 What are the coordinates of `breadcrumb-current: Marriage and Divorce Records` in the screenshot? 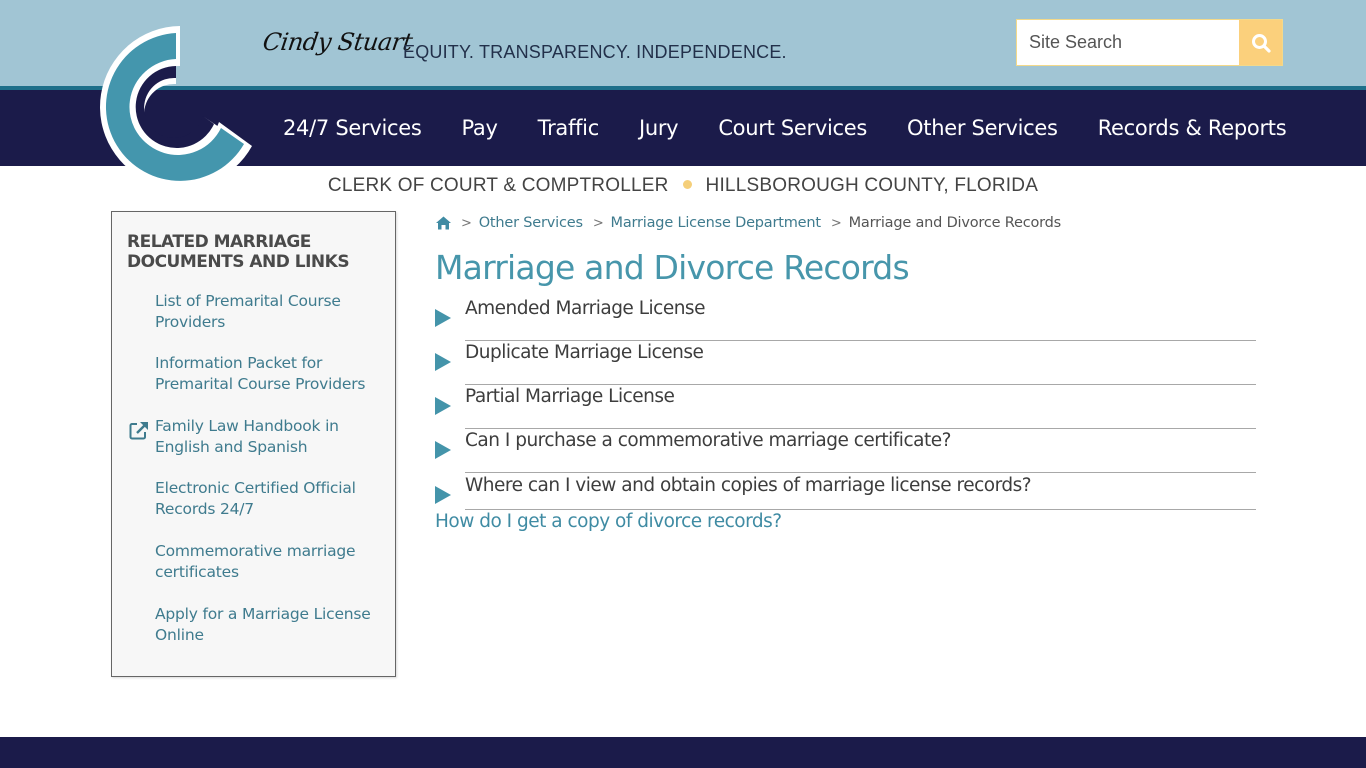 It's located at (955, 223).